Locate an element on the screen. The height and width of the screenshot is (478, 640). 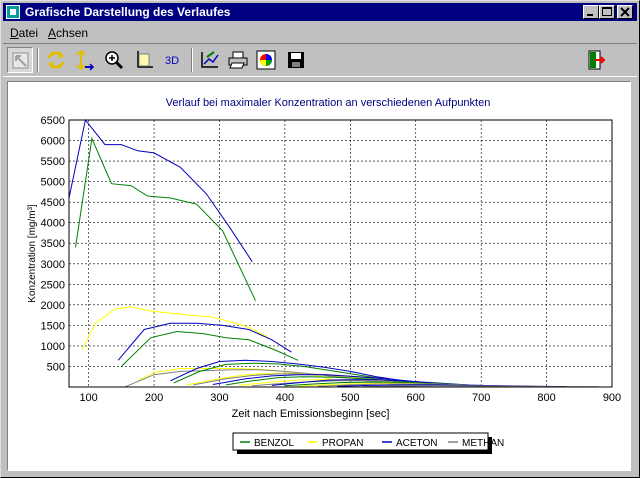
color-palette-icon is located at coordinates (266, 60).